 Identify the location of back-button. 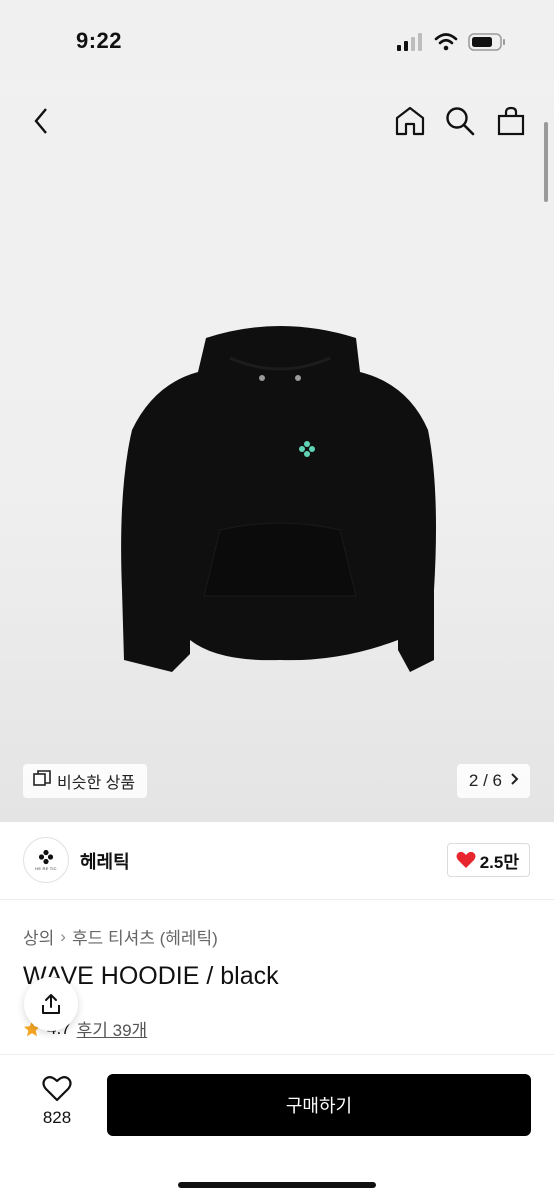
(41, 121).